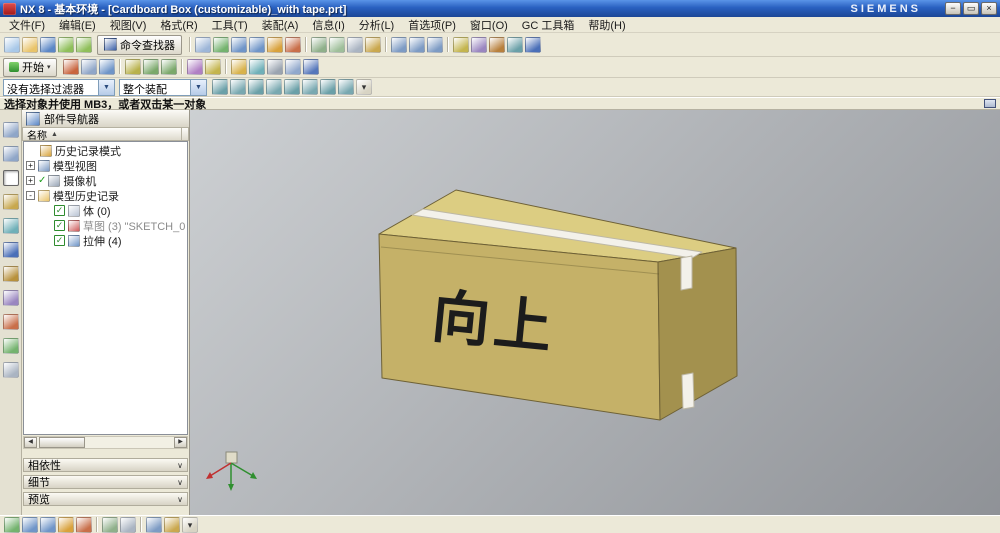 The height and width of the screenshot is (533, 1000). I want to click on navigator-horizontal-scrollbar: ◀ ▶, so click(105, 442).